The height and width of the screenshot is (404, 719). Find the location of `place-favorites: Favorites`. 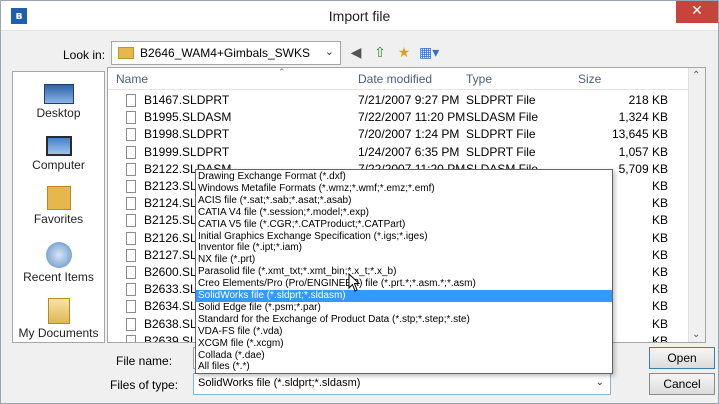

place-favorites: Favorites is located at coordinates (58, 206).